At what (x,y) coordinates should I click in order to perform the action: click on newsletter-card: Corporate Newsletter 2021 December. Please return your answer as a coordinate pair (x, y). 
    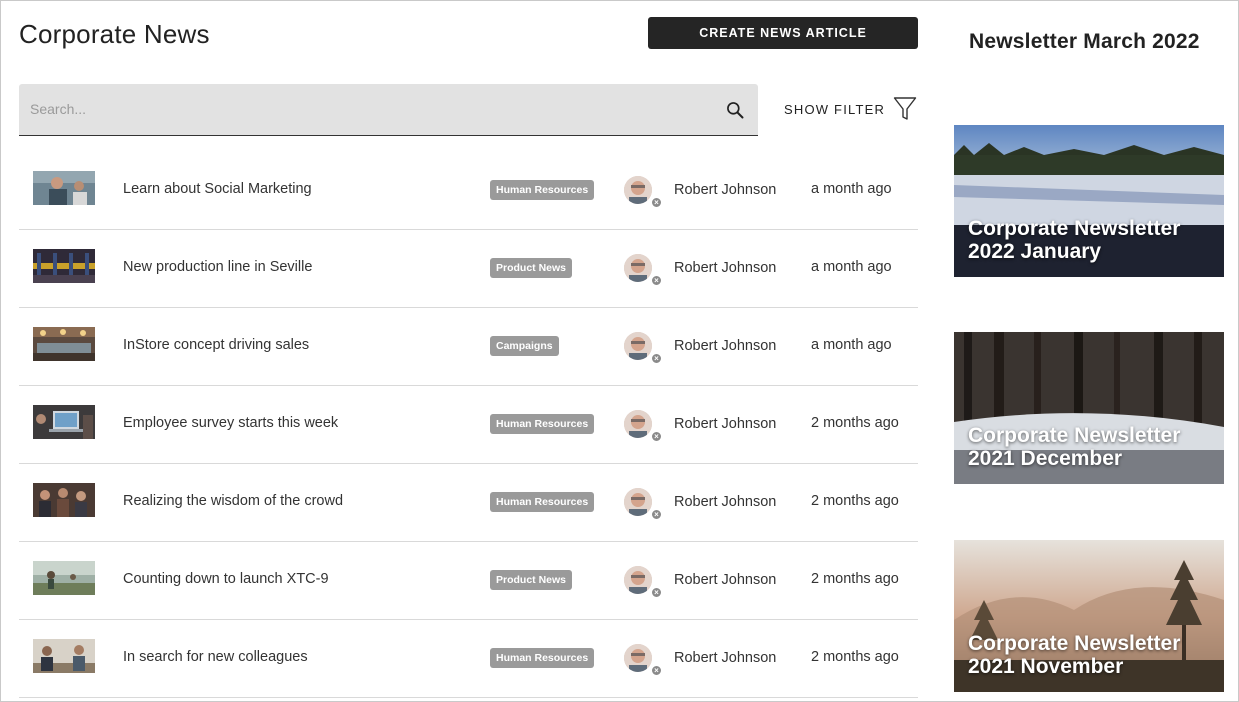
    Looking at the image, I should click on (1089, 408).